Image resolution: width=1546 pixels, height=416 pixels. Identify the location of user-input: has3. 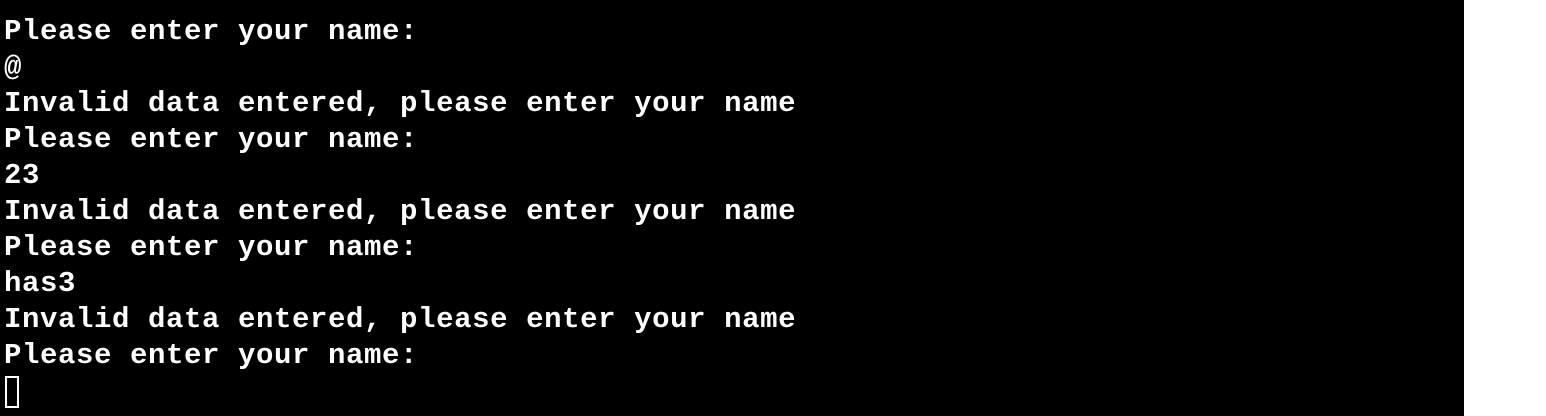
(40, 283).